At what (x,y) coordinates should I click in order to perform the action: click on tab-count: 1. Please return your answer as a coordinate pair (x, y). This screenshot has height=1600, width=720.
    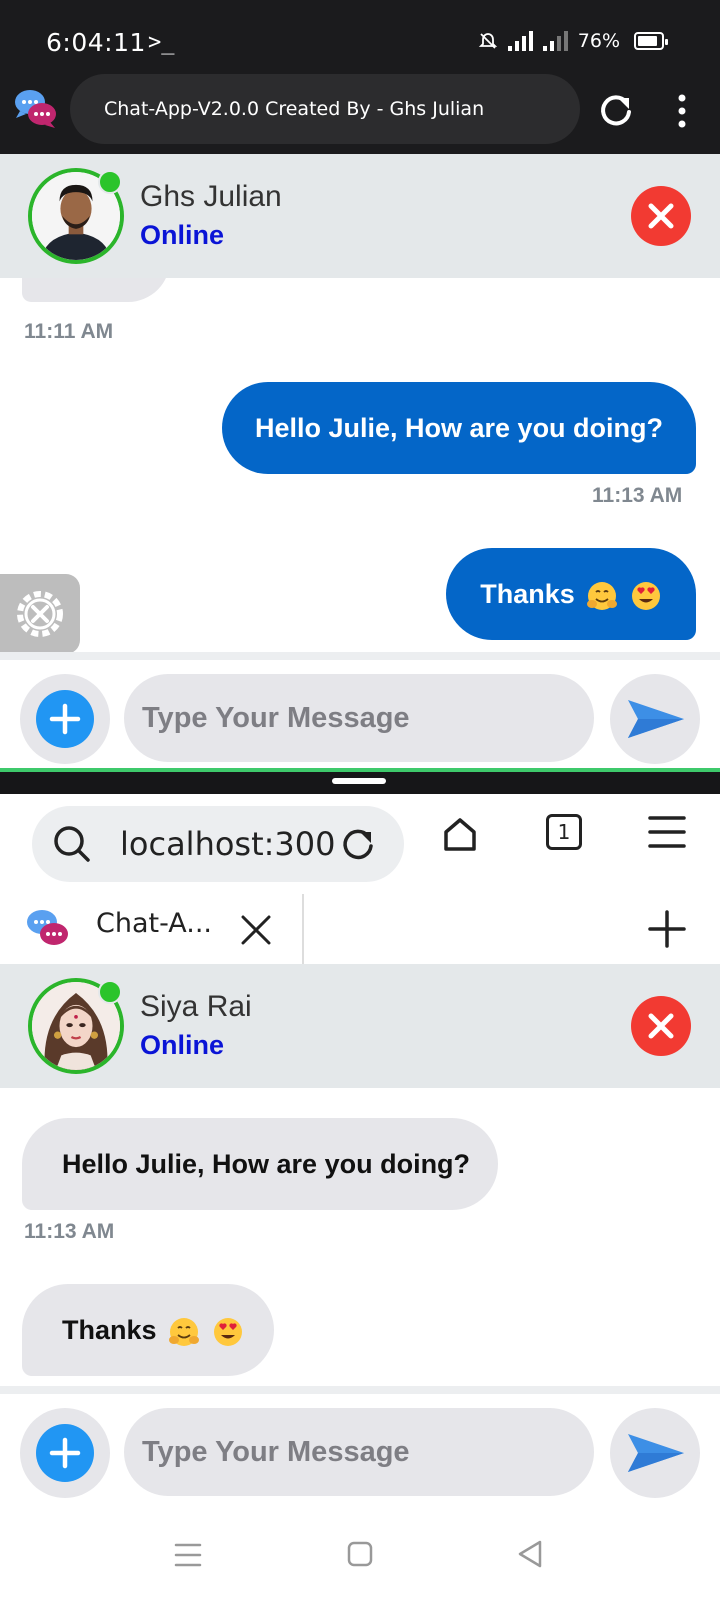
    Looking at the image, I should click on (564, 832).